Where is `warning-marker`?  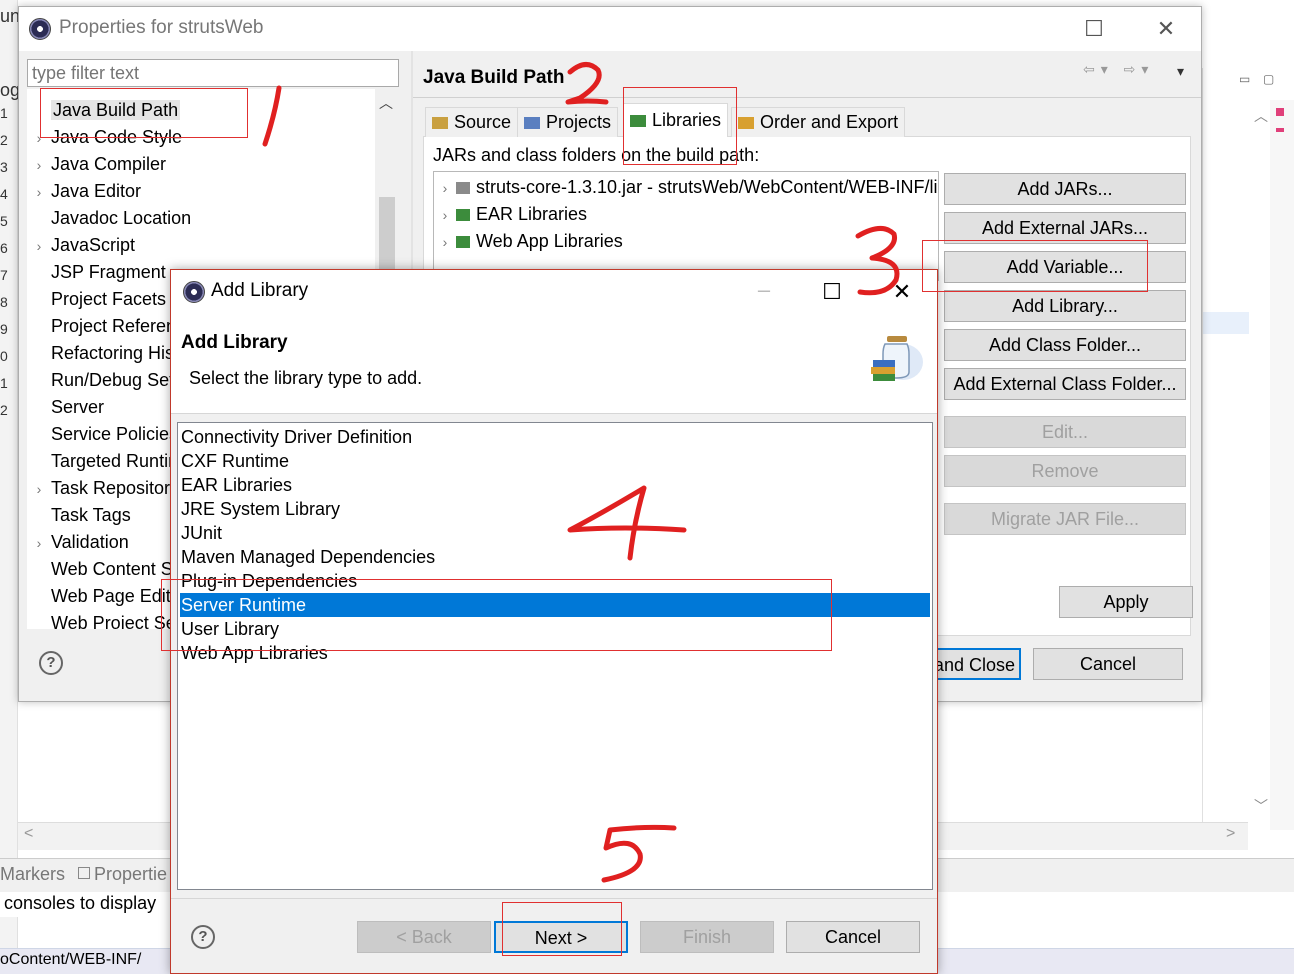
warning-marker is located at coordinates (1280, 130).